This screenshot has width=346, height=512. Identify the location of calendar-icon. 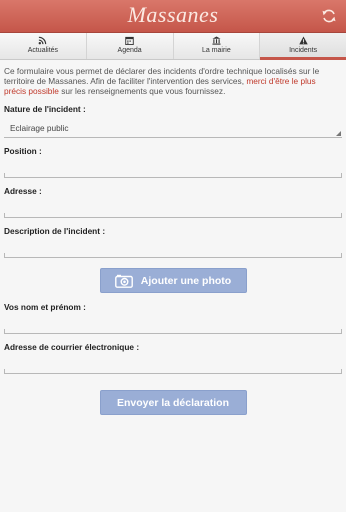
(129, 40).